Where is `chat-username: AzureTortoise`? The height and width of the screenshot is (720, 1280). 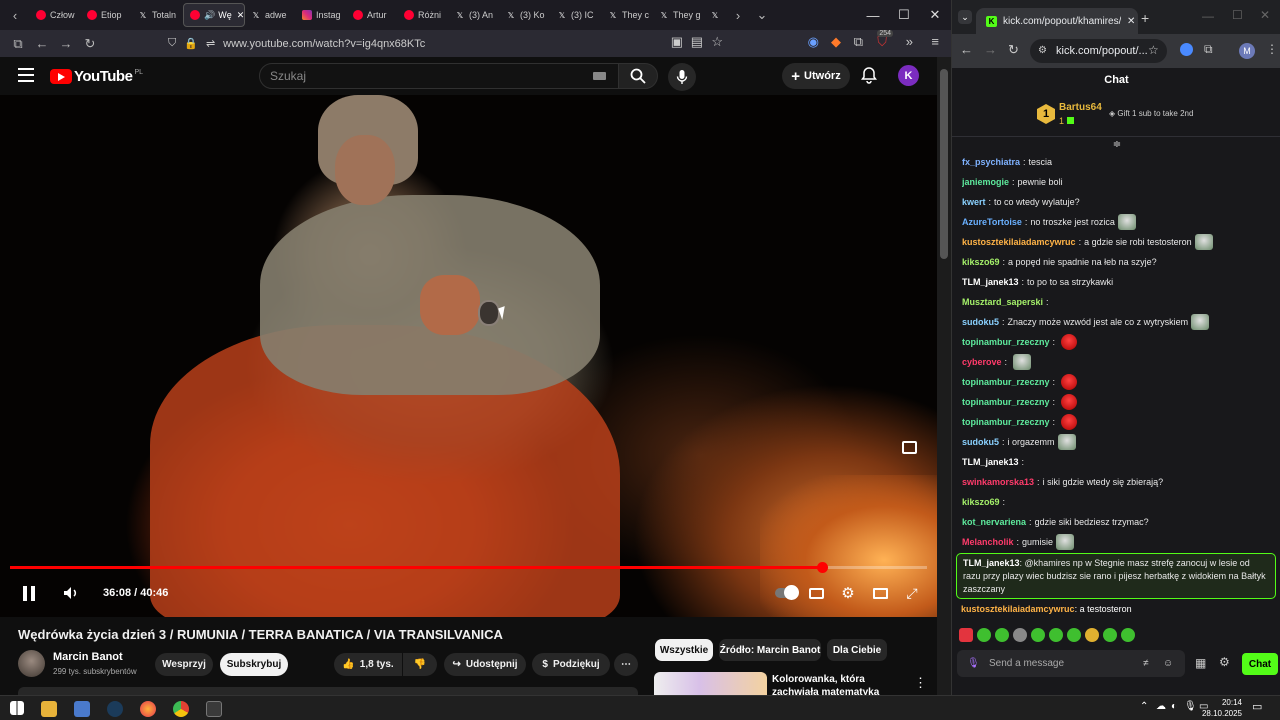 chat-username: AzureTortoise is located at coordinates (992, 222).